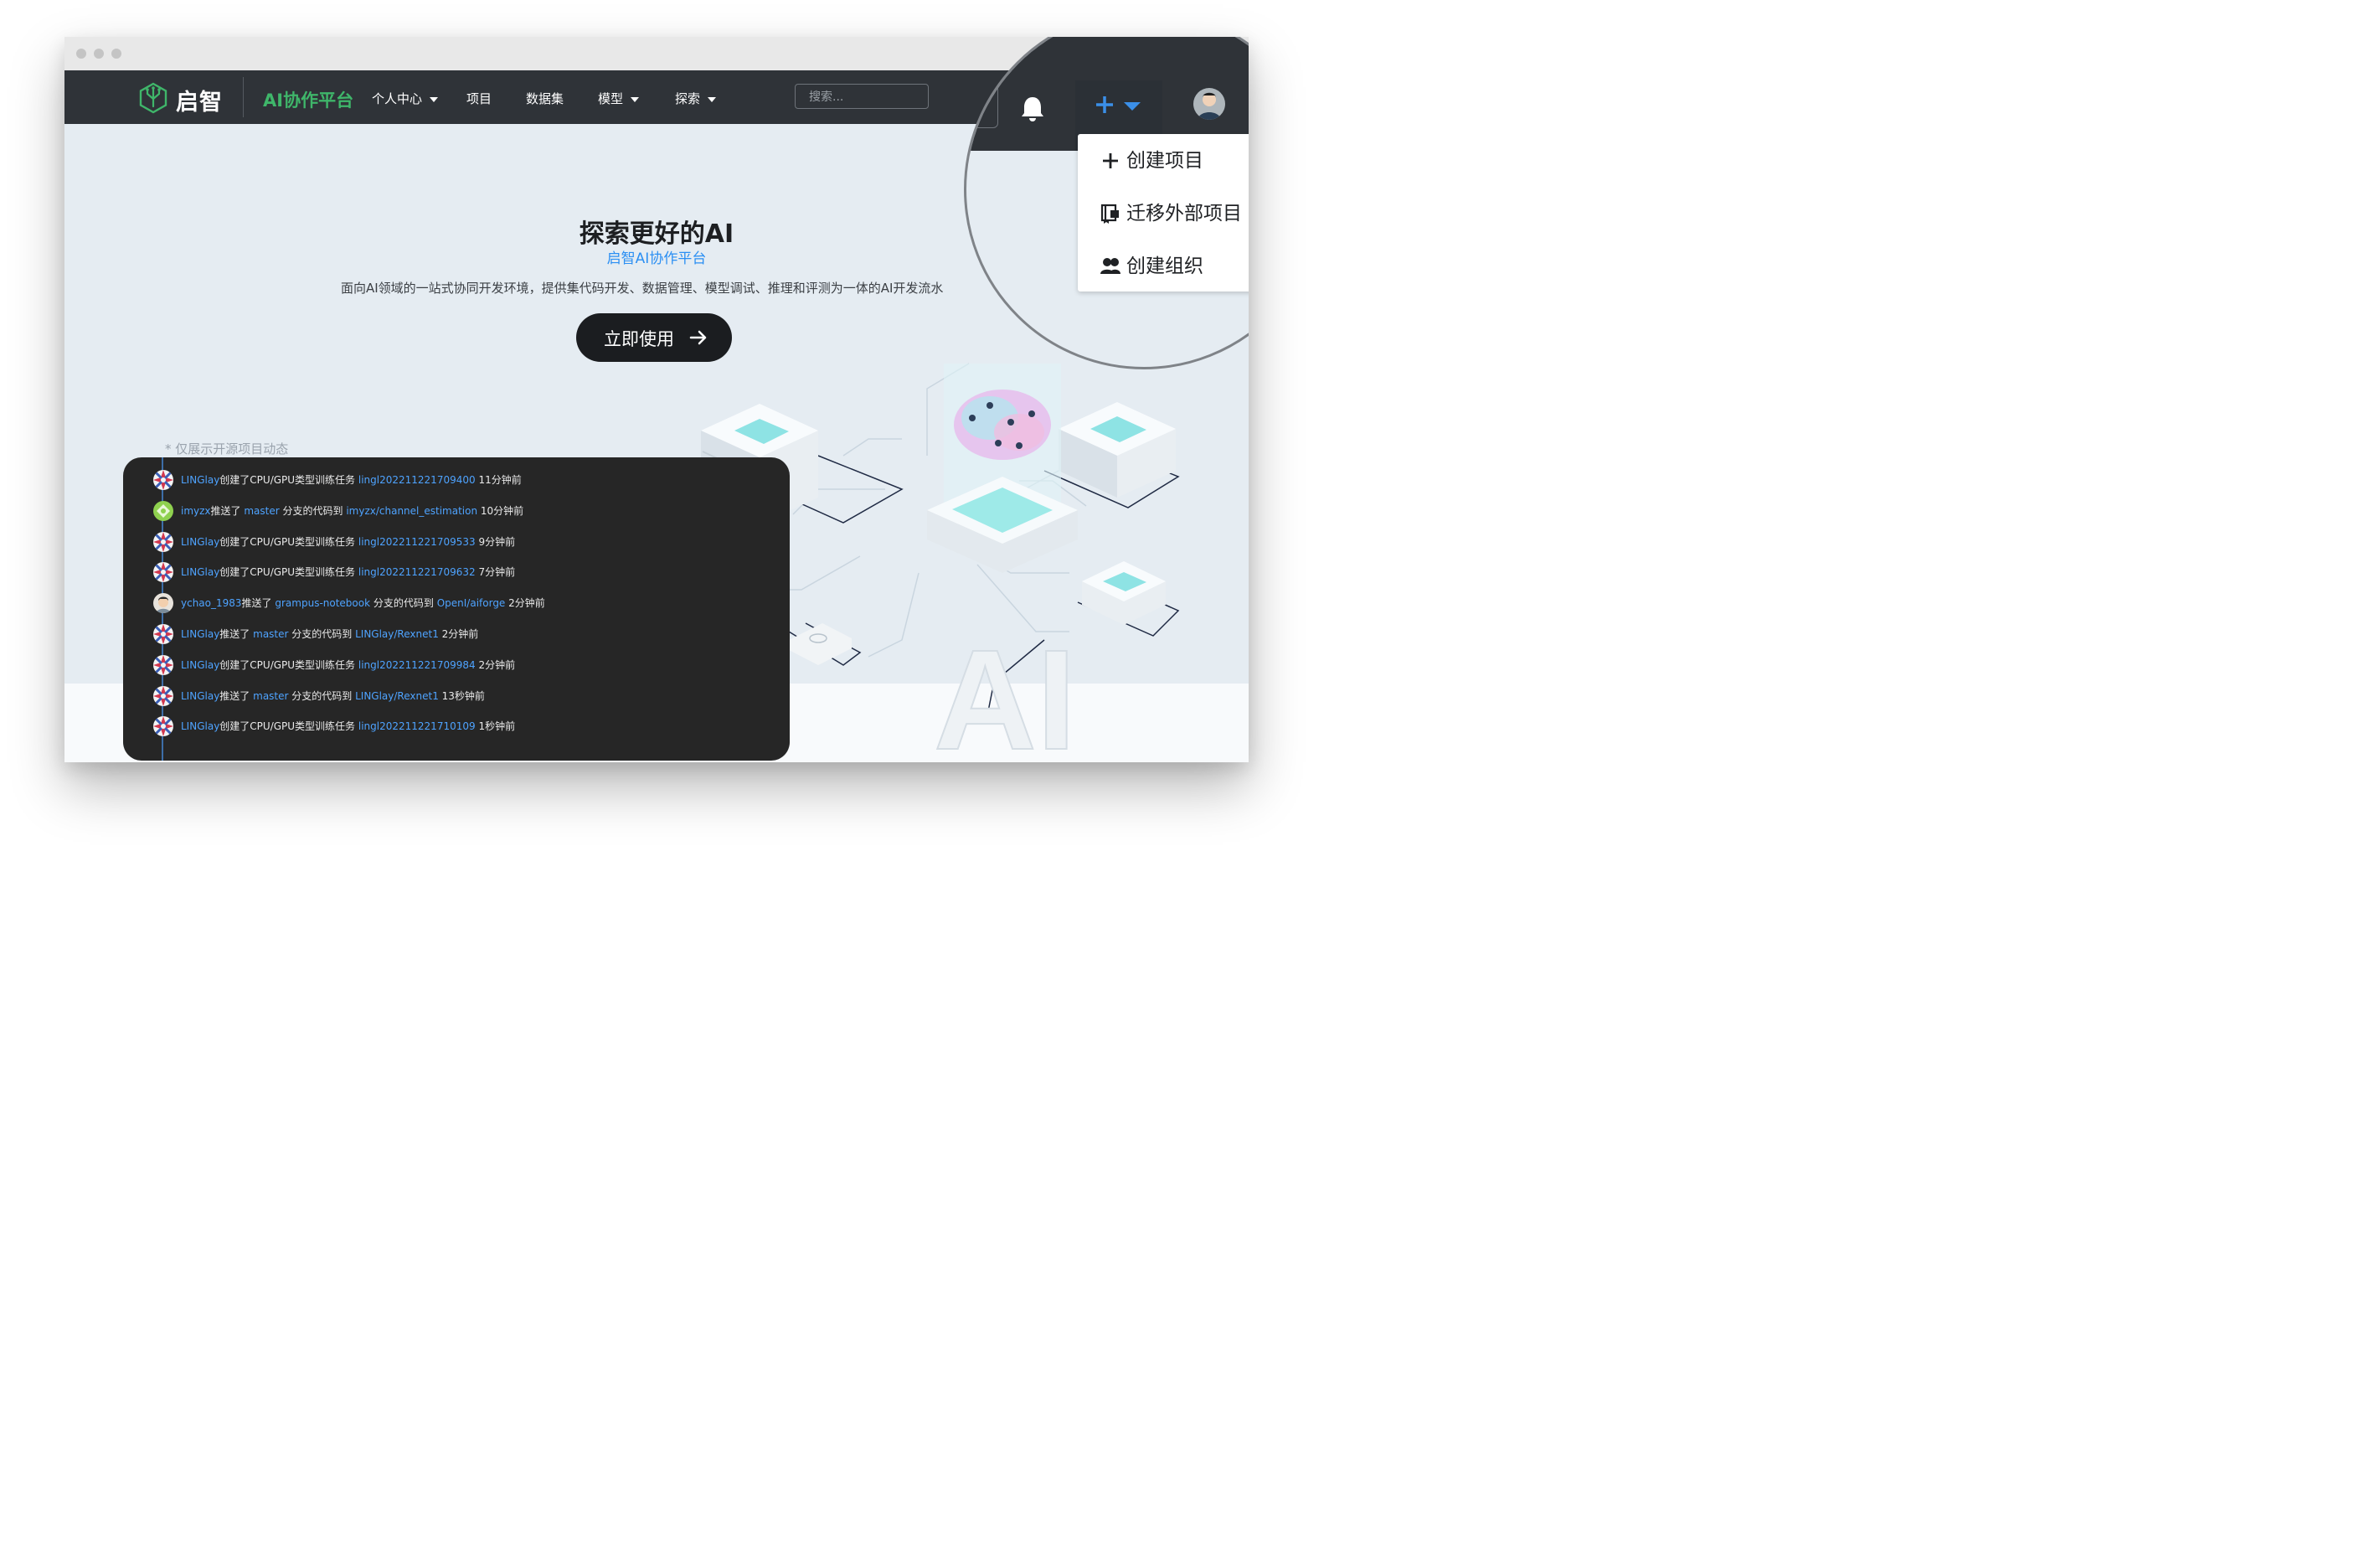 The image size is (2380, 1548). I want to click on nav-item-label: 数据集, so click(545, 98).